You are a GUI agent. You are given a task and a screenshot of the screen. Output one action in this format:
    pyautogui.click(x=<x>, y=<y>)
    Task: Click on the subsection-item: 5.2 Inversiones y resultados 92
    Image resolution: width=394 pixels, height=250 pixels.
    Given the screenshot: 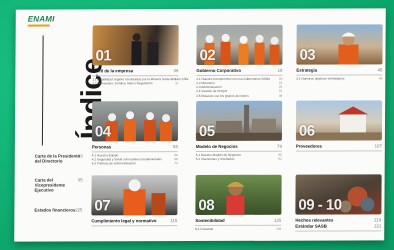 What is the action you would take?
    pyautogui.click(x=239, y=159)
    